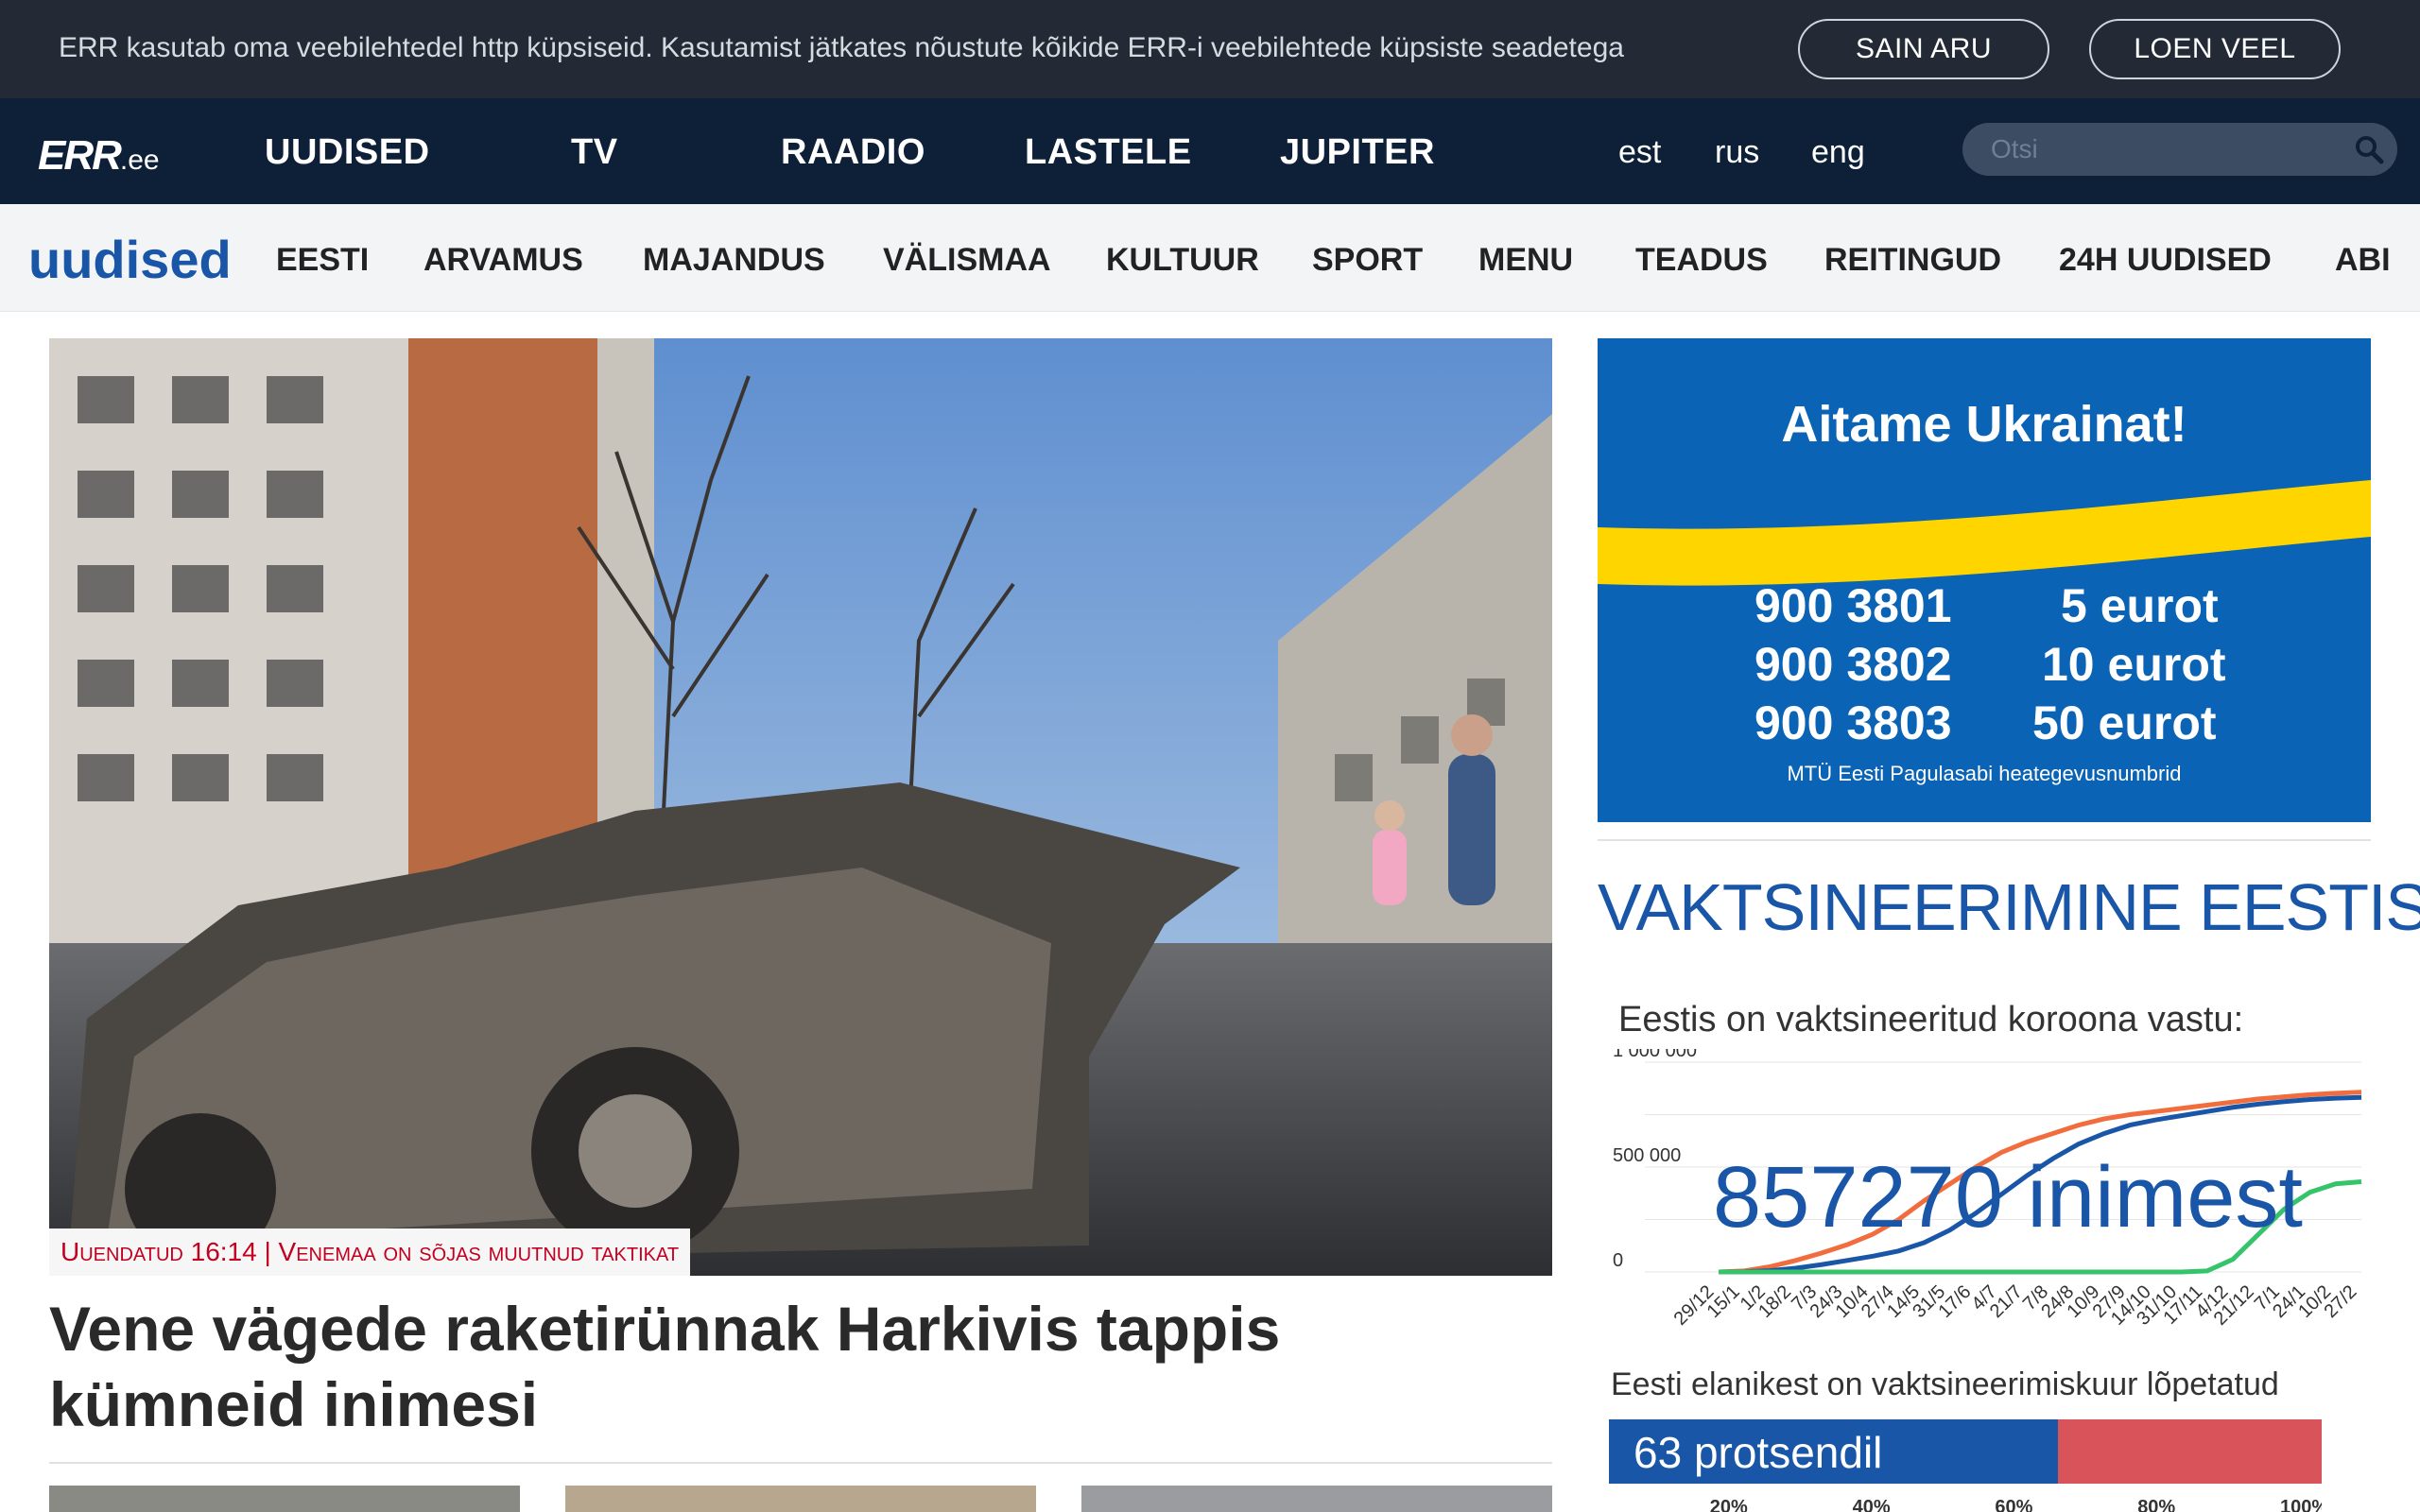  Describe the element at coordinates (2156, 1504) in the screenshot. I see `scale-tick: 80%` at that location.